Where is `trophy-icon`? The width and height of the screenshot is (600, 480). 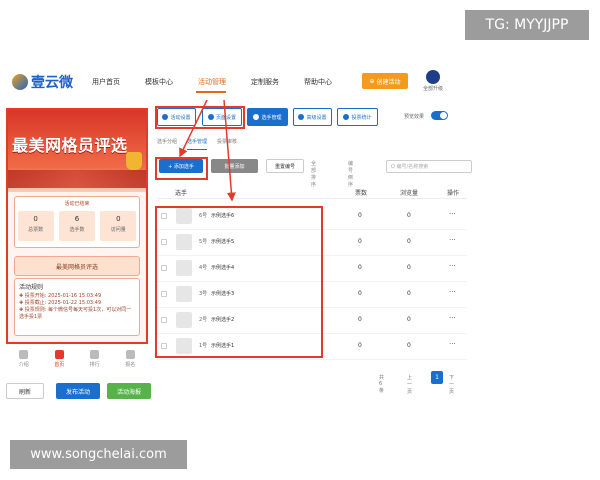
trophy-icon is located at coordinates (134, 161).